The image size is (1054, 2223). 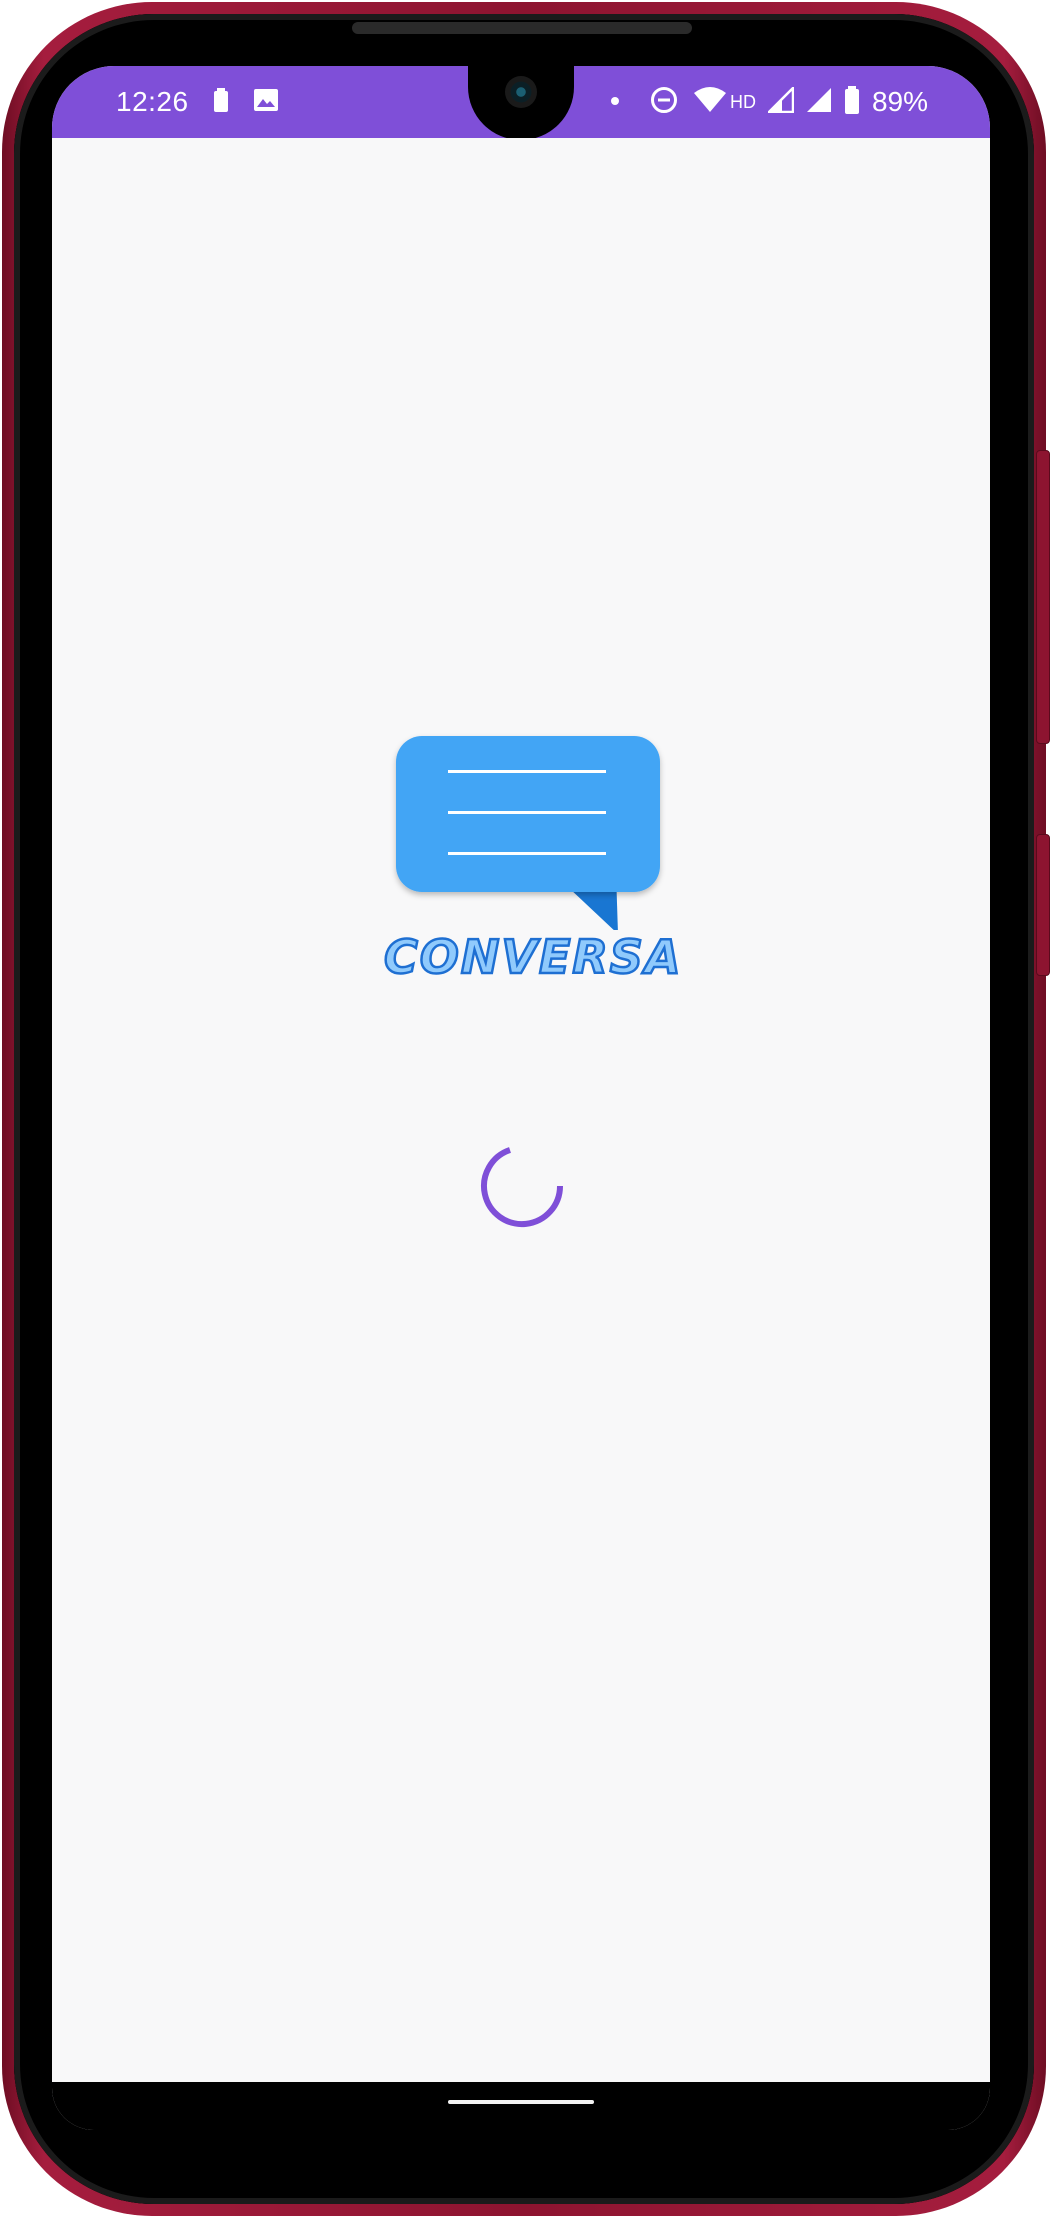 I want to click on status-time: 12:26, so click(x=152, y=101).